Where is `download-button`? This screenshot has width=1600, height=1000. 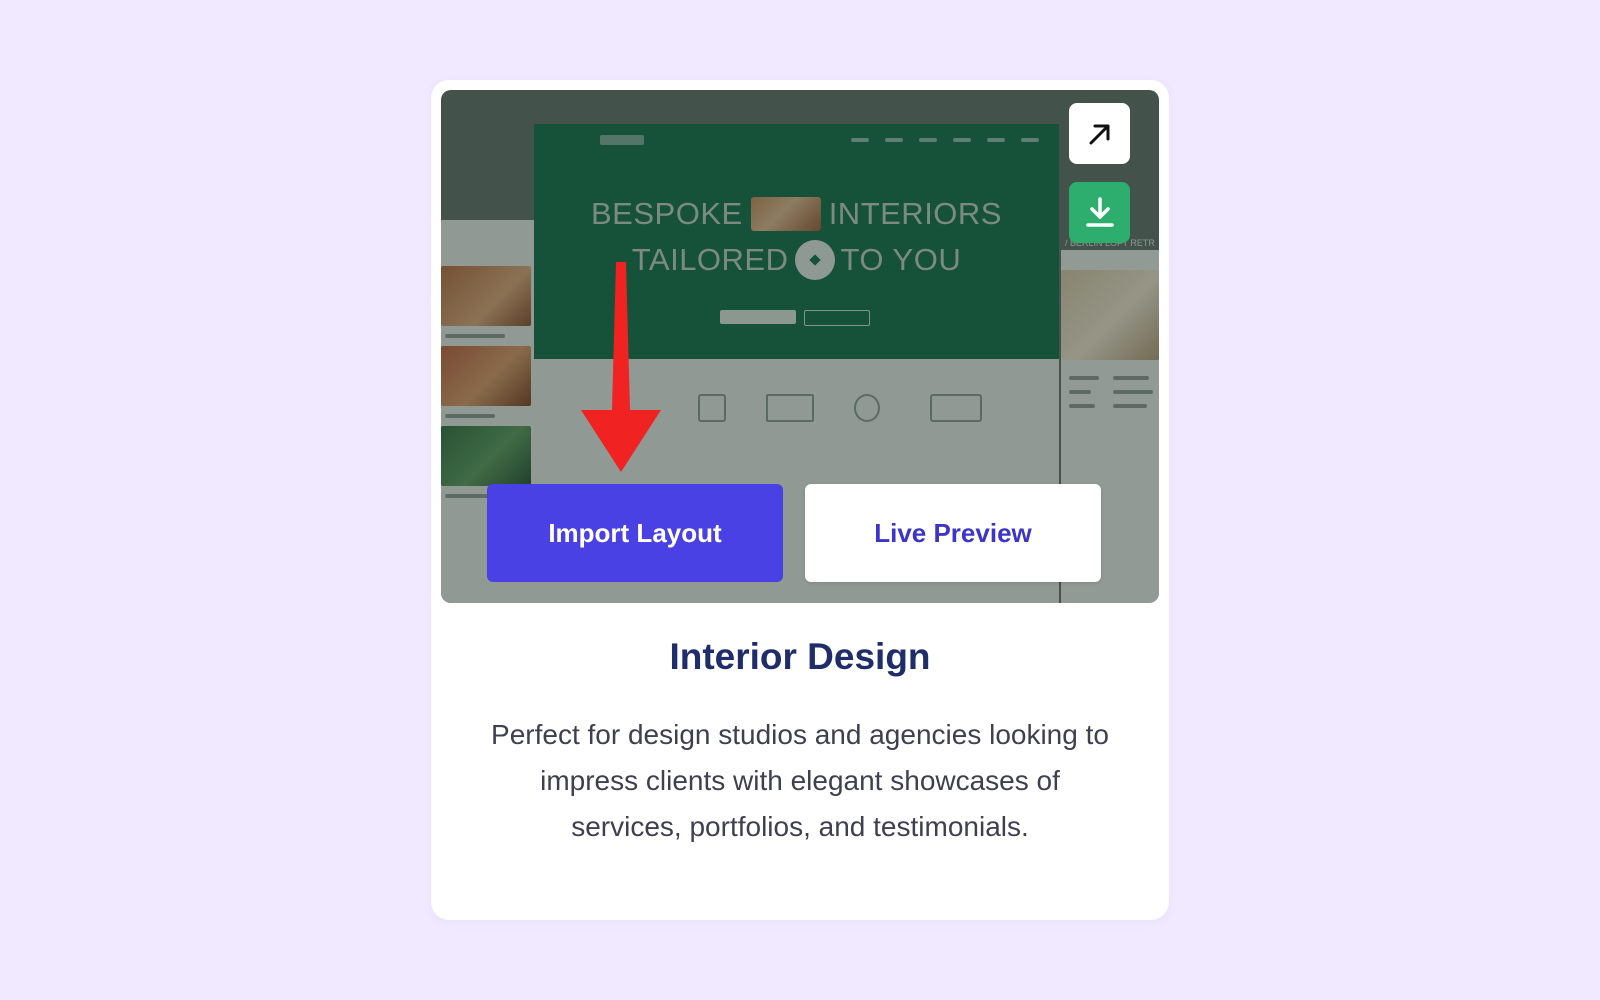 download-button is located at coordinates (1099, 212).